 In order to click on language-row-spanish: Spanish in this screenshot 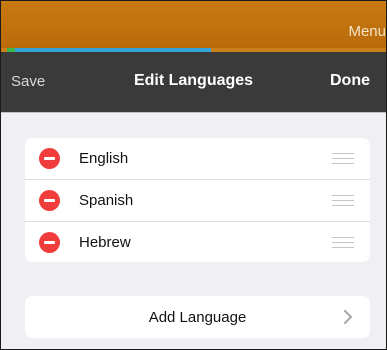, I will do `click(197, 201)`.